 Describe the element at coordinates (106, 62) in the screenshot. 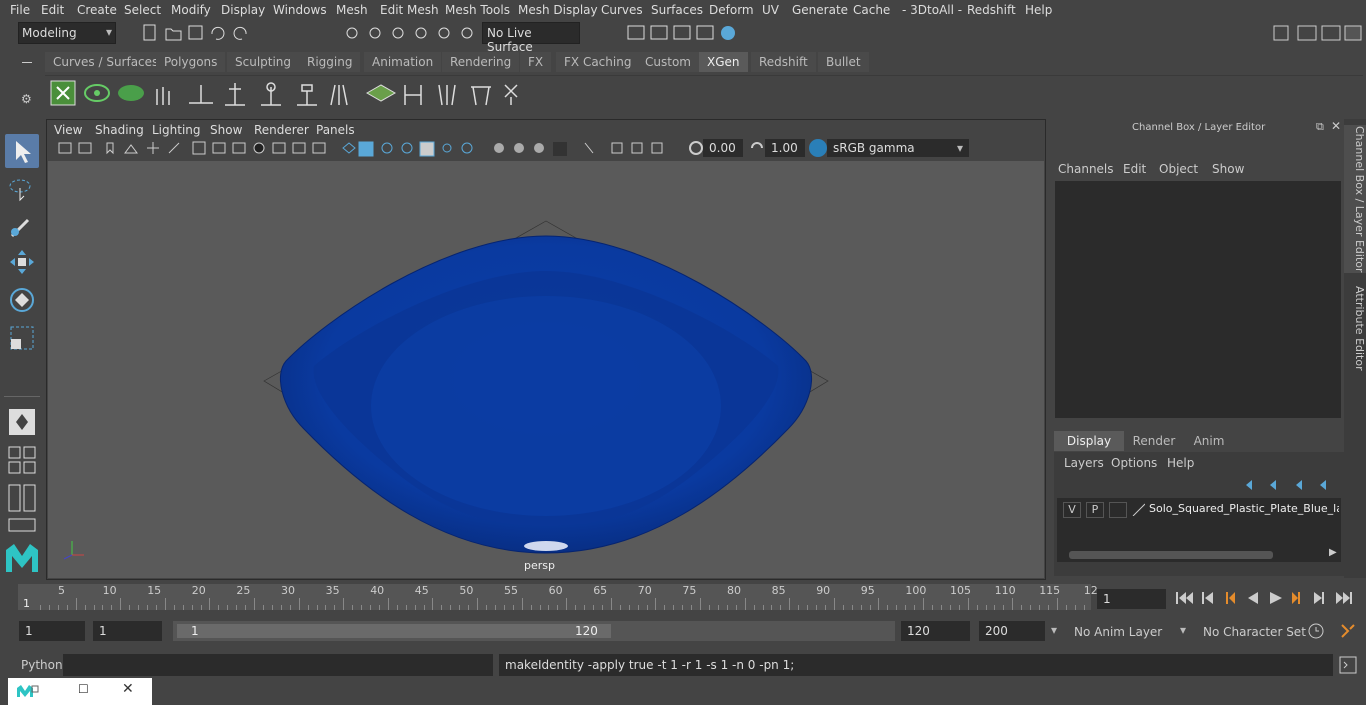

I see `shelf-tab-curves: Curves / Surfaces` at that location.